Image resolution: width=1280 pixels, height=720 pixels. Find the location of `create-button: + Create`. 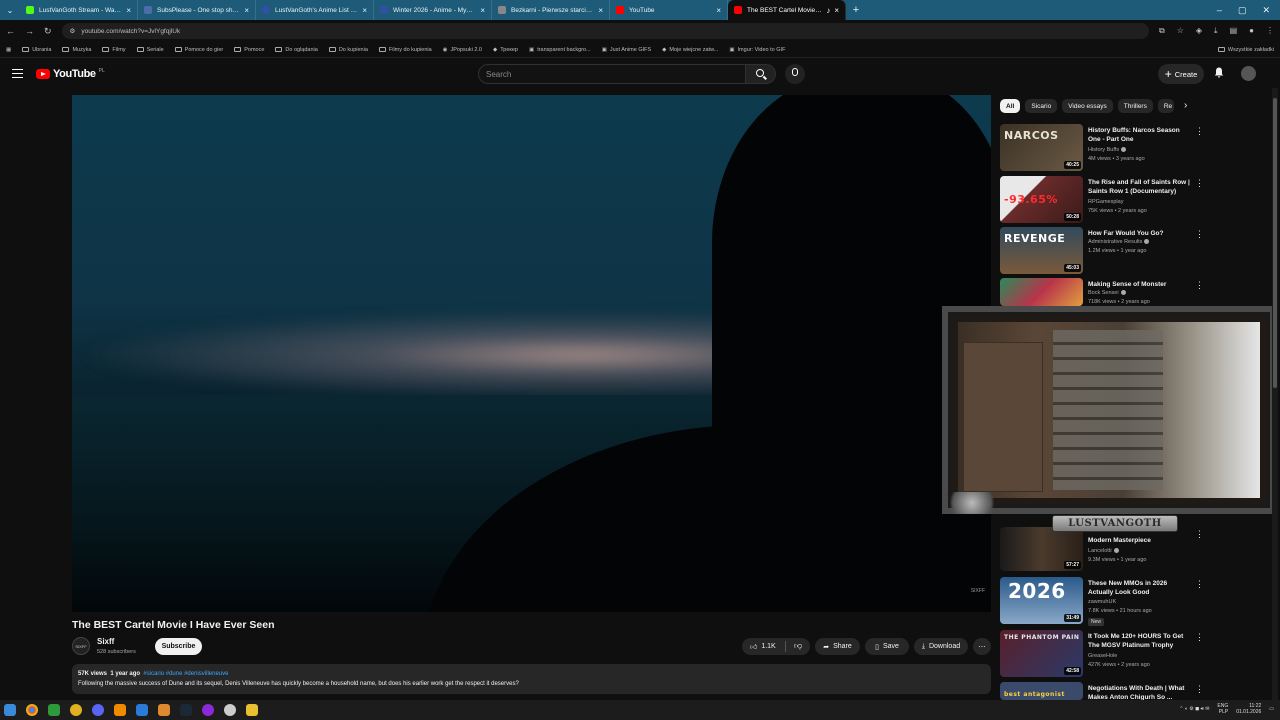

create-button: + Create is located at coordinates (1181, 74).